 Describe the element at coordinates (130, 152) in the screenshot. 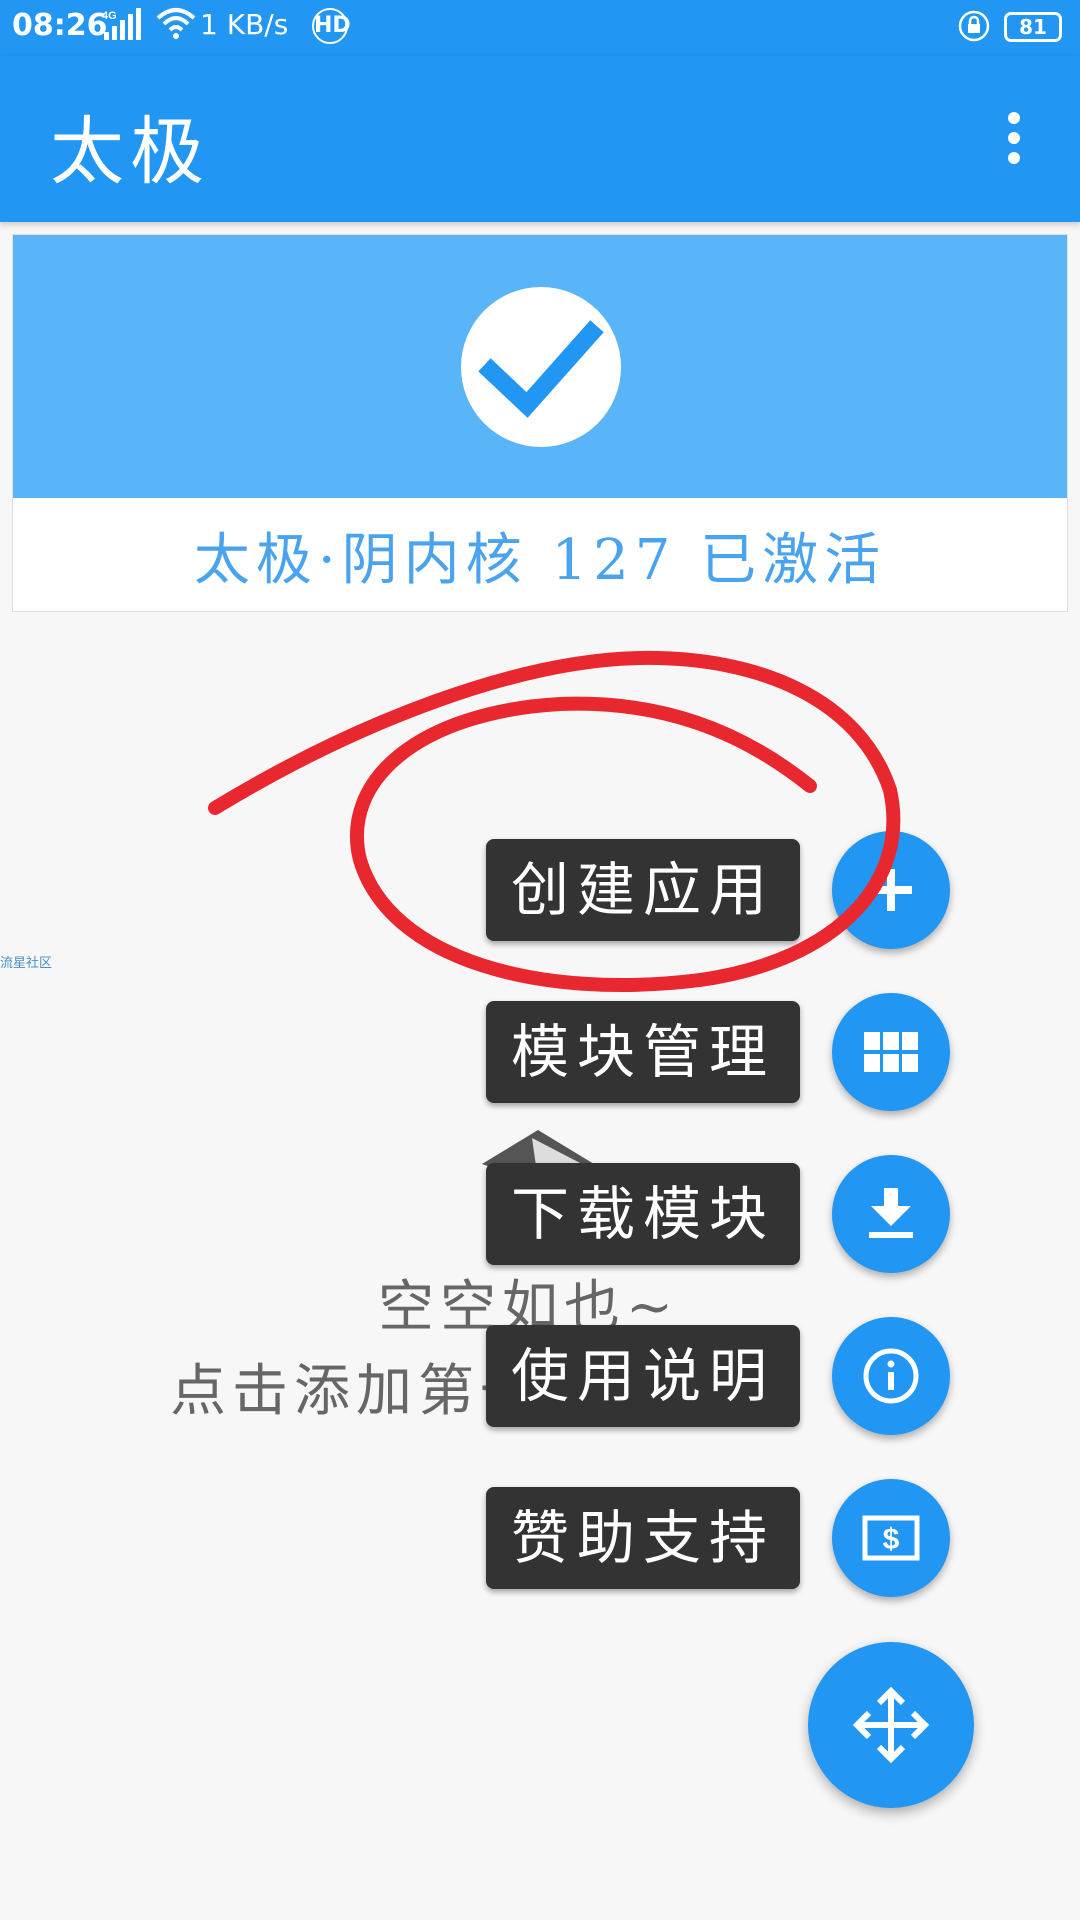

I see `app-title: 太极` at that location.